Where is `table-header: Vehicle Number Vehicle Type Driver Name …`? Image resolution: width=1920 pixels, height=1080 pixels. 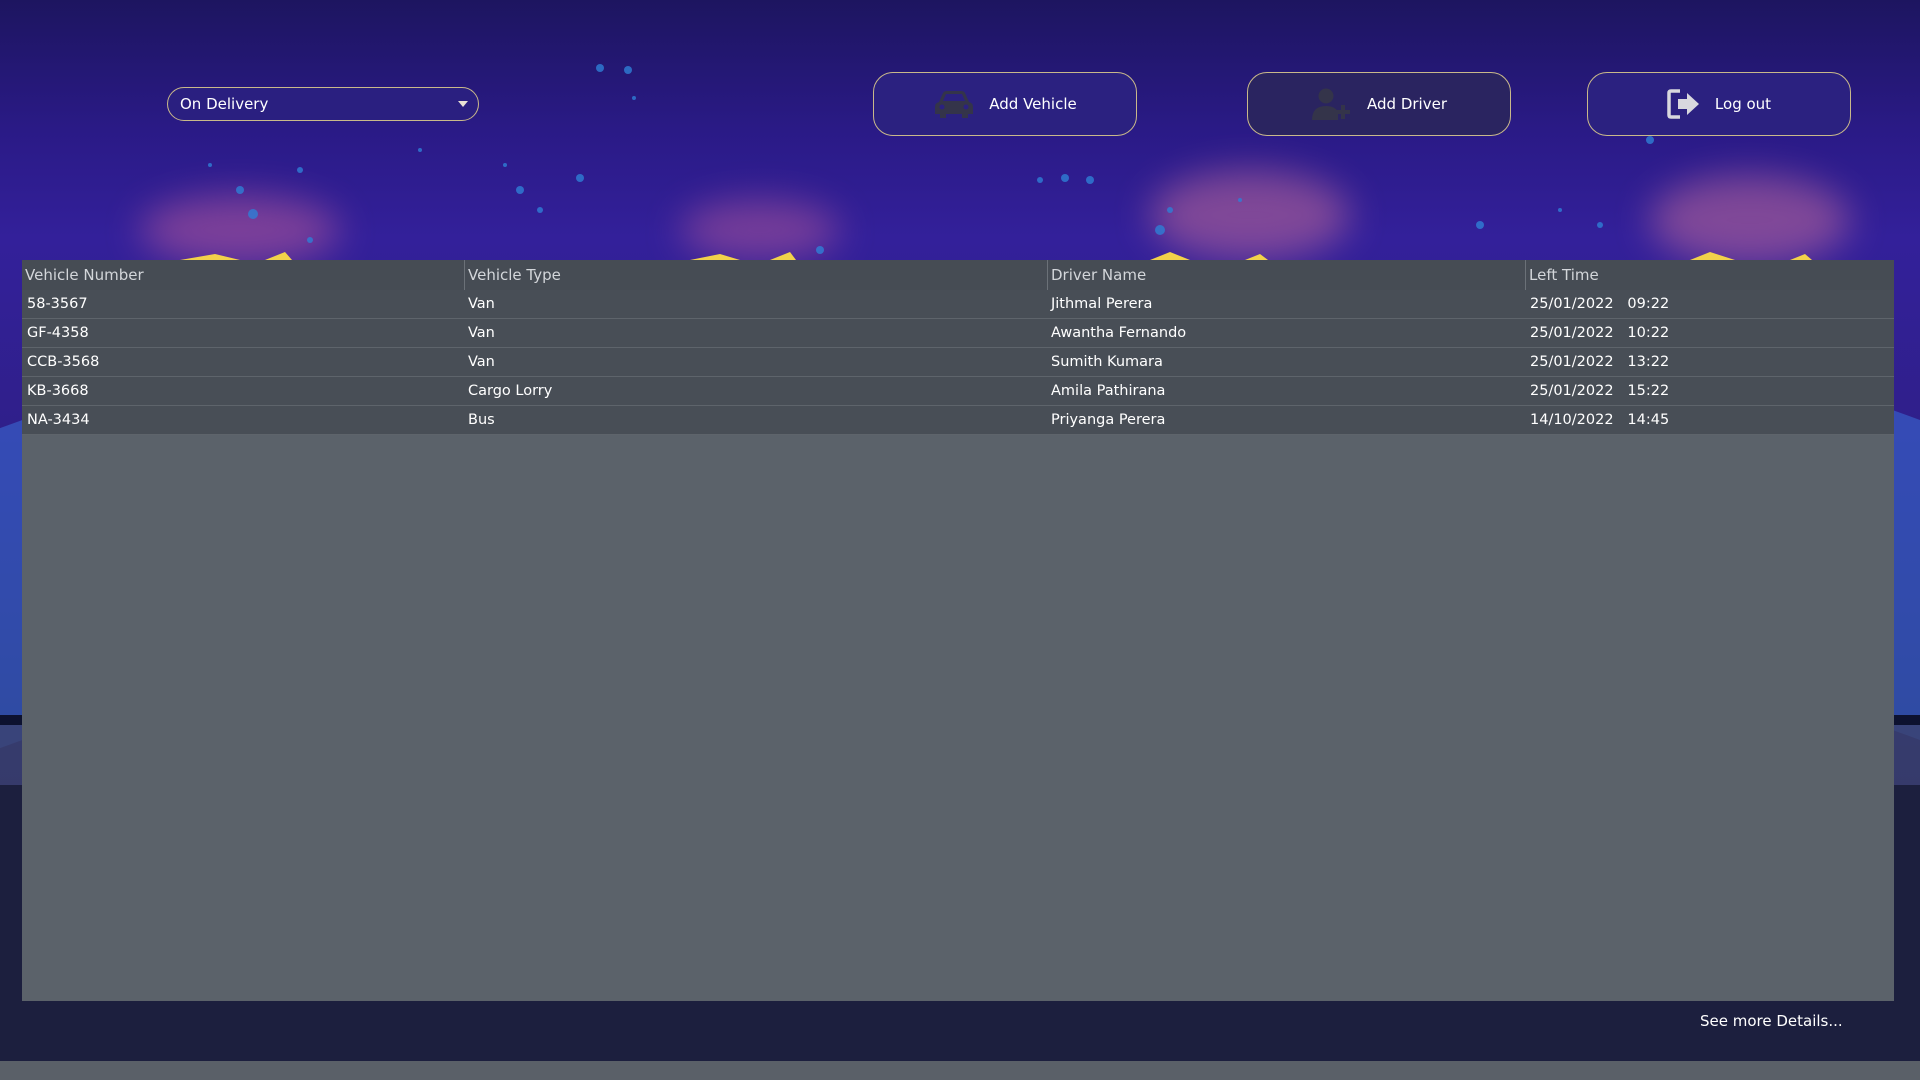 table-header: Vehicle Number Vehicle Type Driver Name … is located at coordinates (958, 275).